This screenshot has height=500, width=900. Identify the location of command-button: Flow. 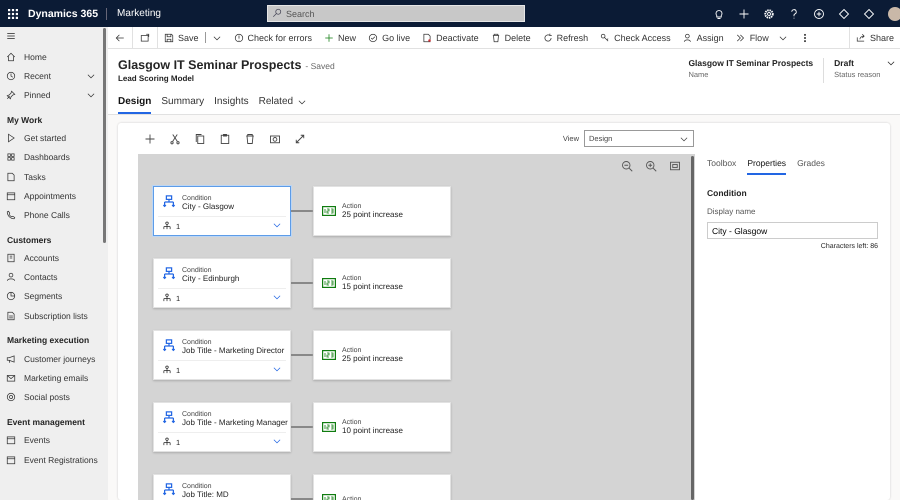
(762, 37).